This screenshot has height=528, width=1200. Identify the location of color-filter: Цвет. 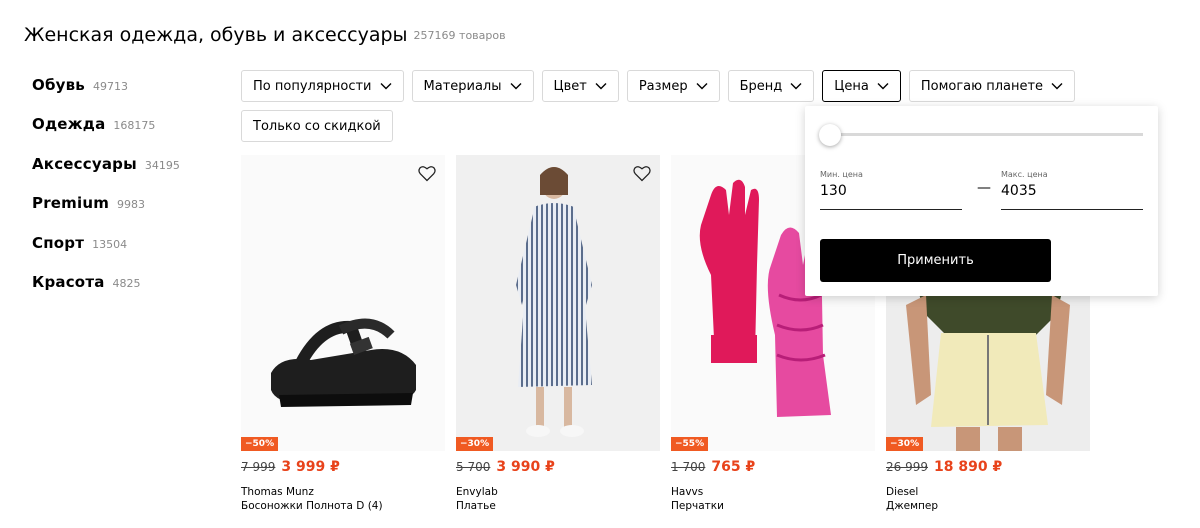
(580, 86).